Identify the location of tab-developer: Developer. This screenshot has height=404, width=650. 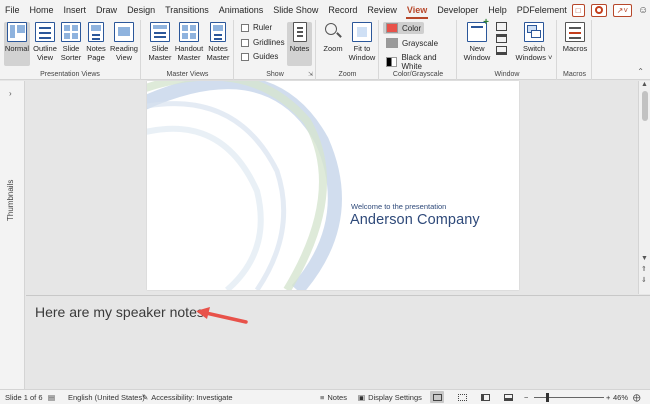
(457, 10).